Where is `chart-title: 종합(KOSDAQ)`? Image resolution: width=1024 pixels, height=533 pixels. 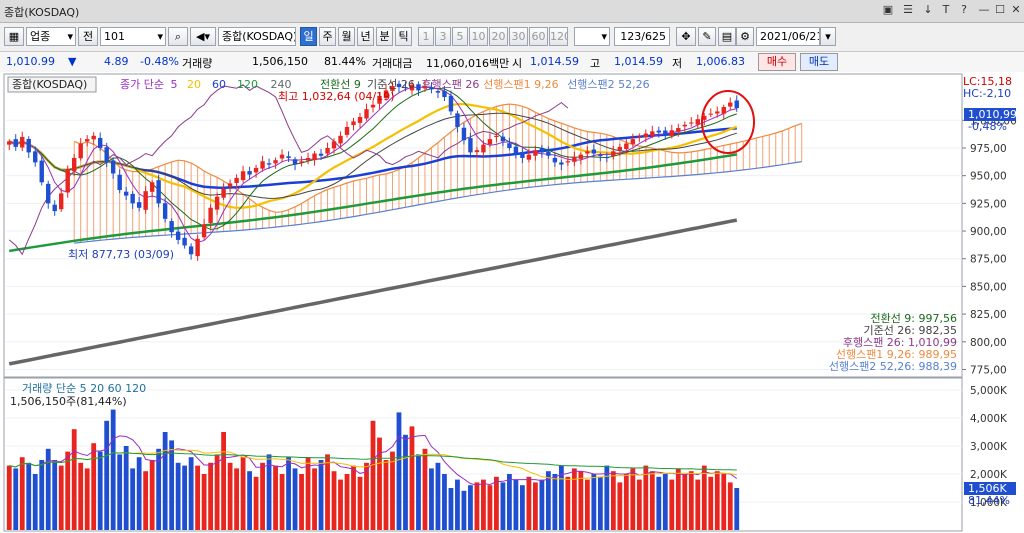
chart-title: 종합(KOSDAQ) is located at coordinates (49, 84).